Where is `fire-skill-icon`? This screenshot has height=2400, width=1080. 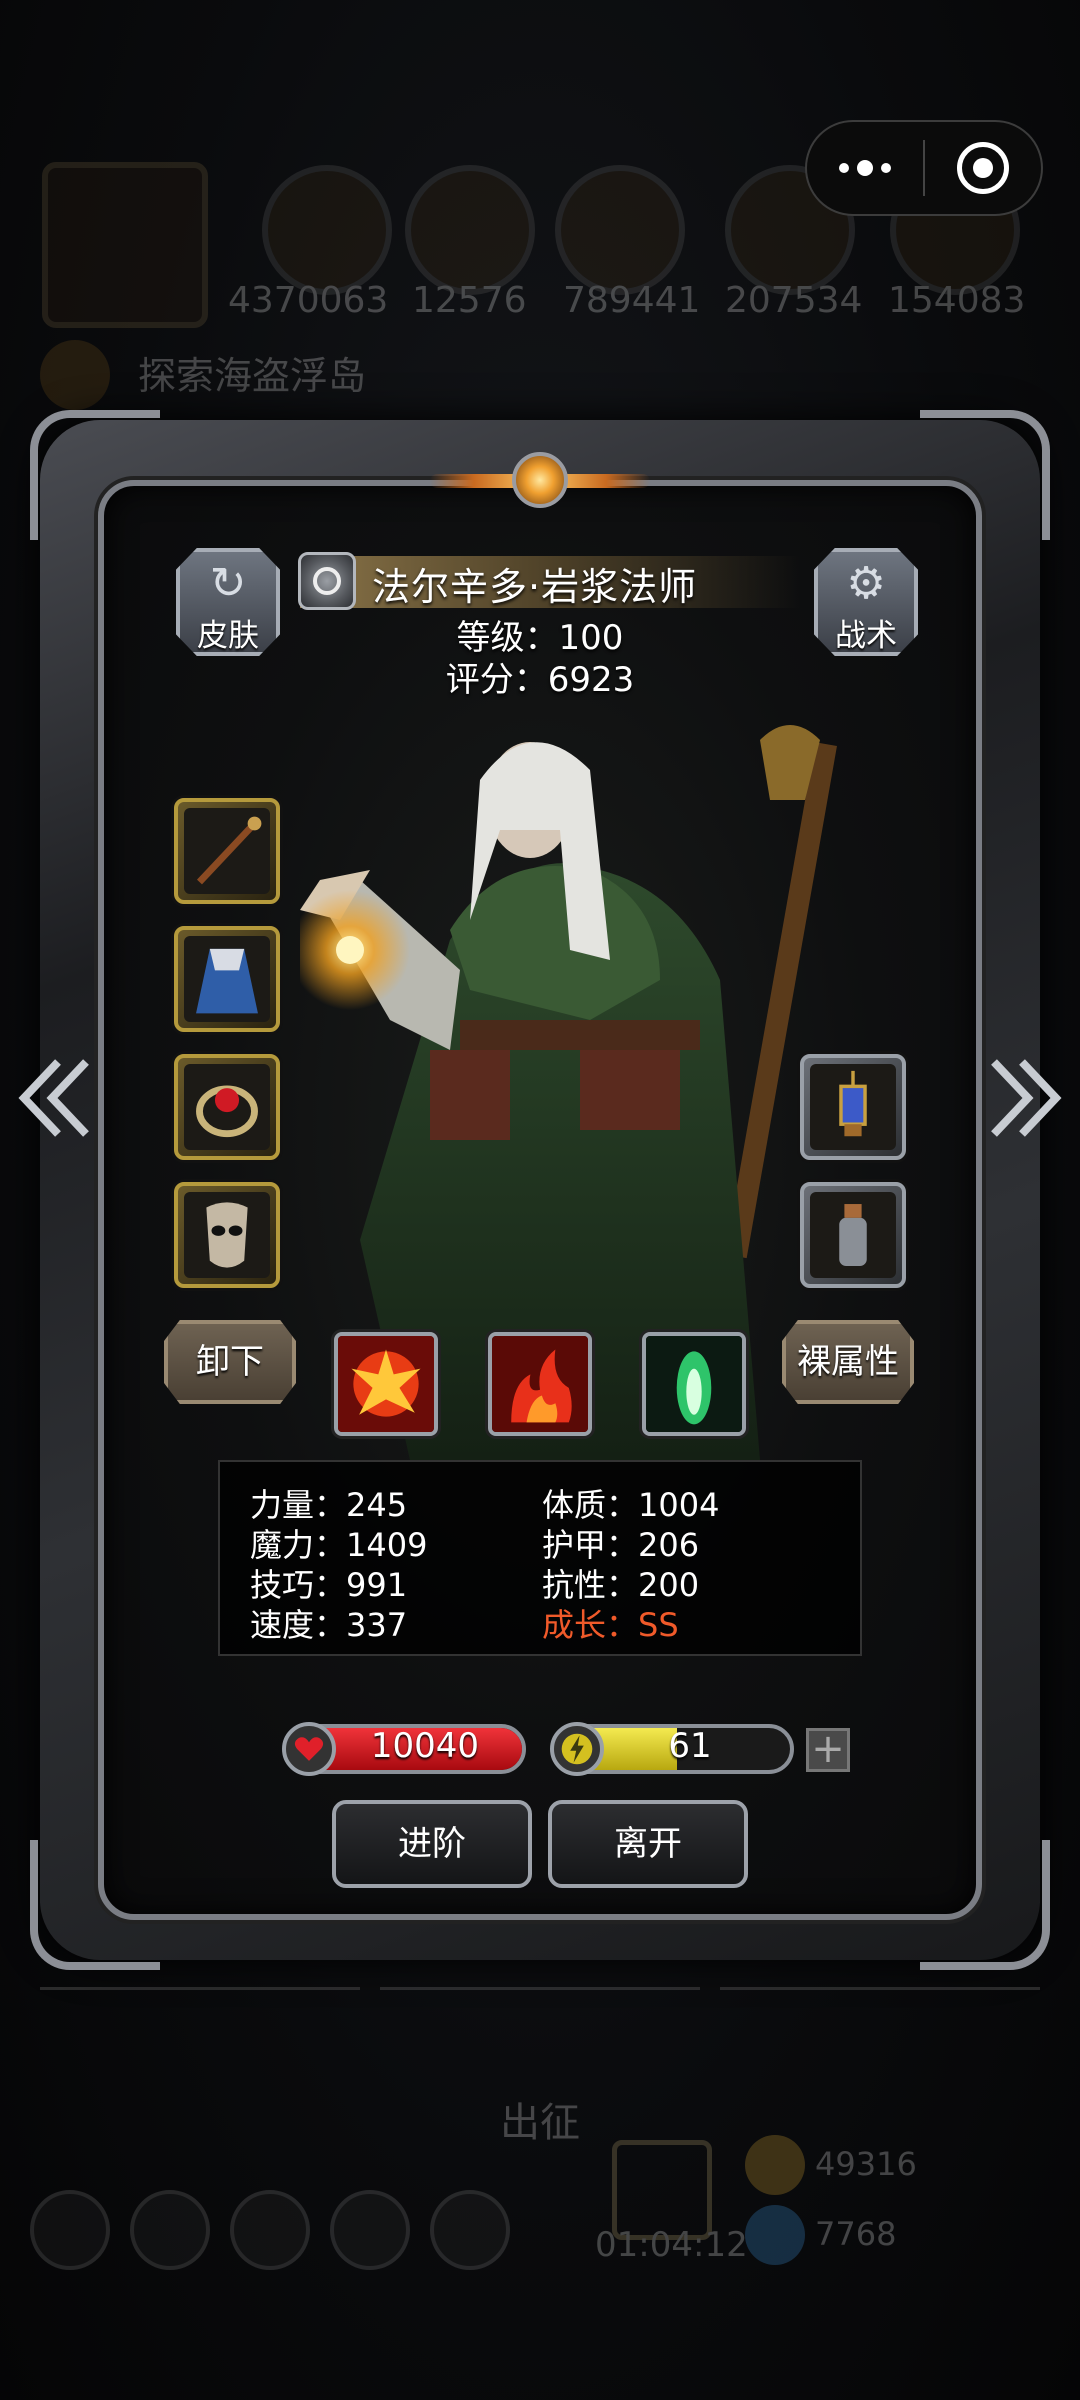
fire-skill-icon is located at coordinates (540, 1384).